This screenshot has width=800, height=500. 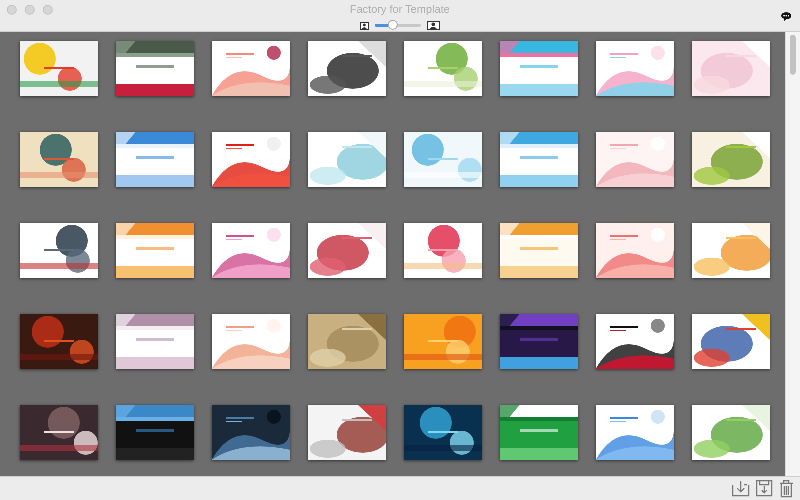 What do you see at coordinates (764, 488) in the screenshot?
I see `save-icon` at bounding box center [764, 488].